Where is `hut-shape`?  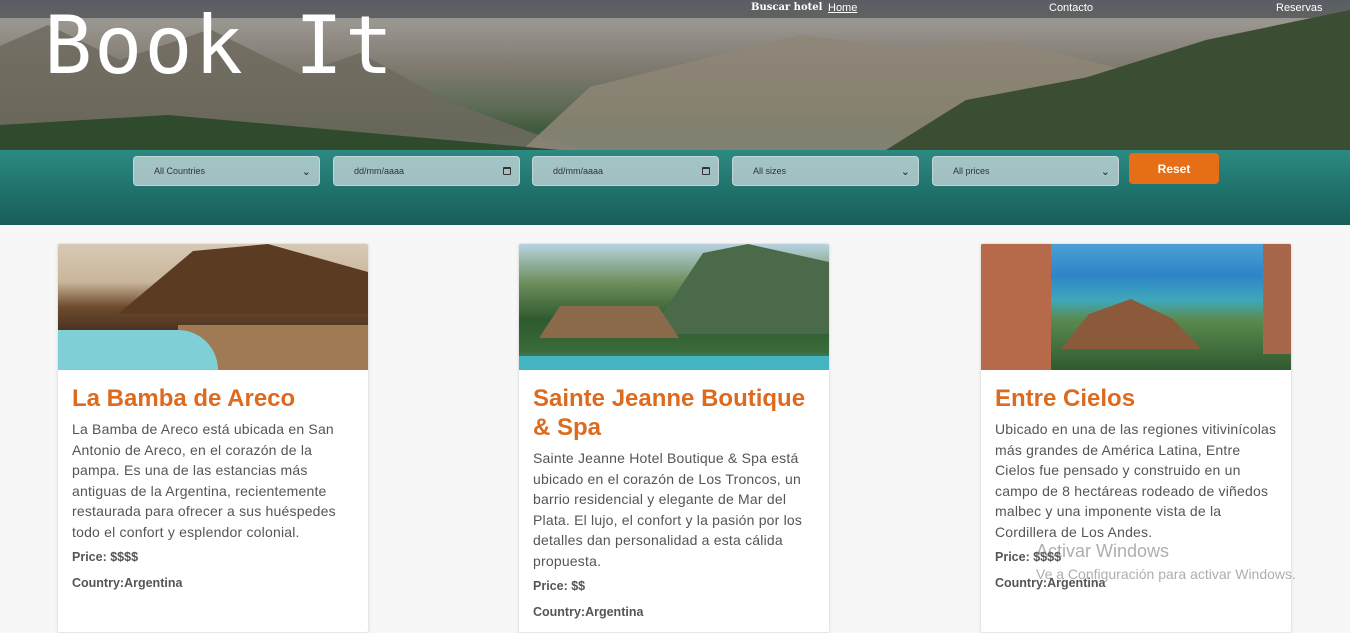
hut-shape is located at coordinates (609, 322).